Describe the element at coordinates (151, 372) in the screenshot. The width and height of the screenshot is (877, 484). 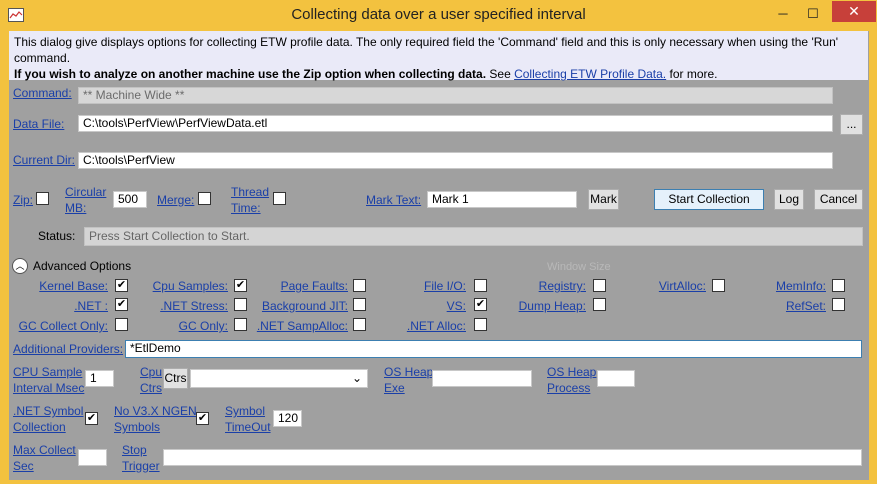
I see `cpu-ctrs-label-line1: Cpu` at that location.